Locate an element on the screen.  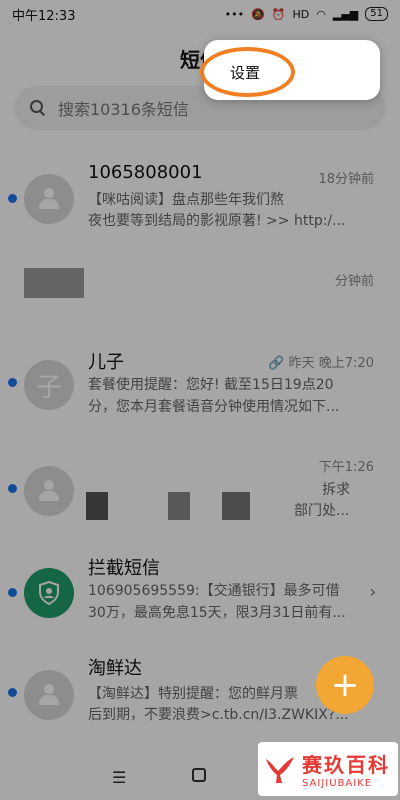
whale-tail-logo-icon is located at coordinates (280, 770).